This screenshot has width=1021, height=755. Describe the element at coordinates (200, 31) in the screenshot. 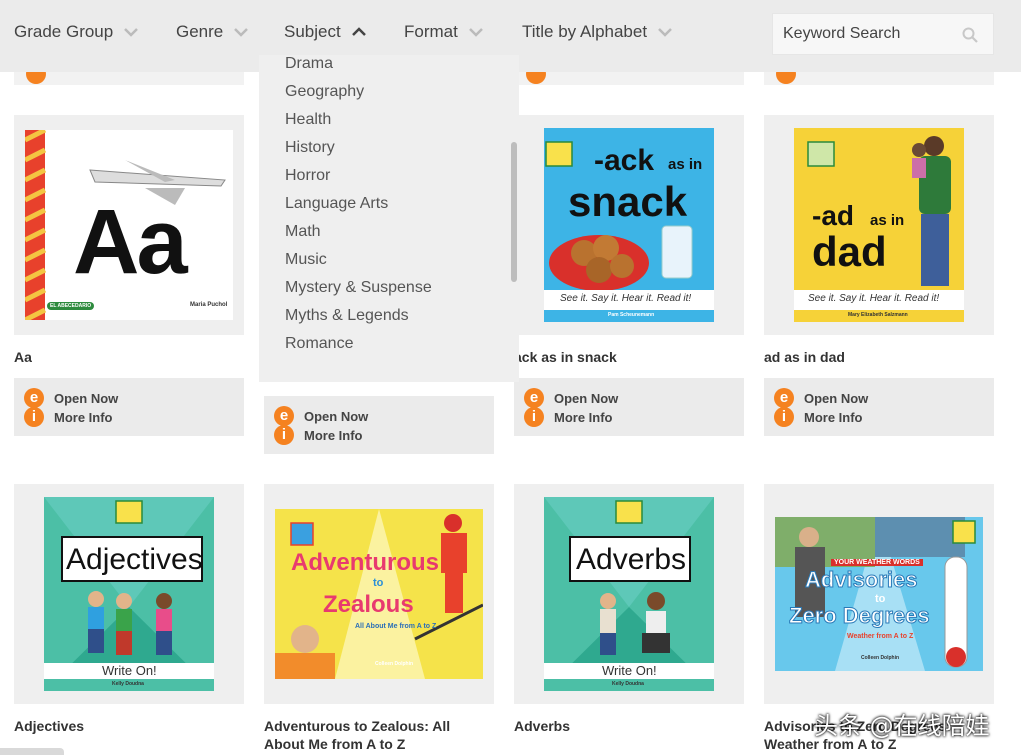

I see `filter-label: Genre` at that location.